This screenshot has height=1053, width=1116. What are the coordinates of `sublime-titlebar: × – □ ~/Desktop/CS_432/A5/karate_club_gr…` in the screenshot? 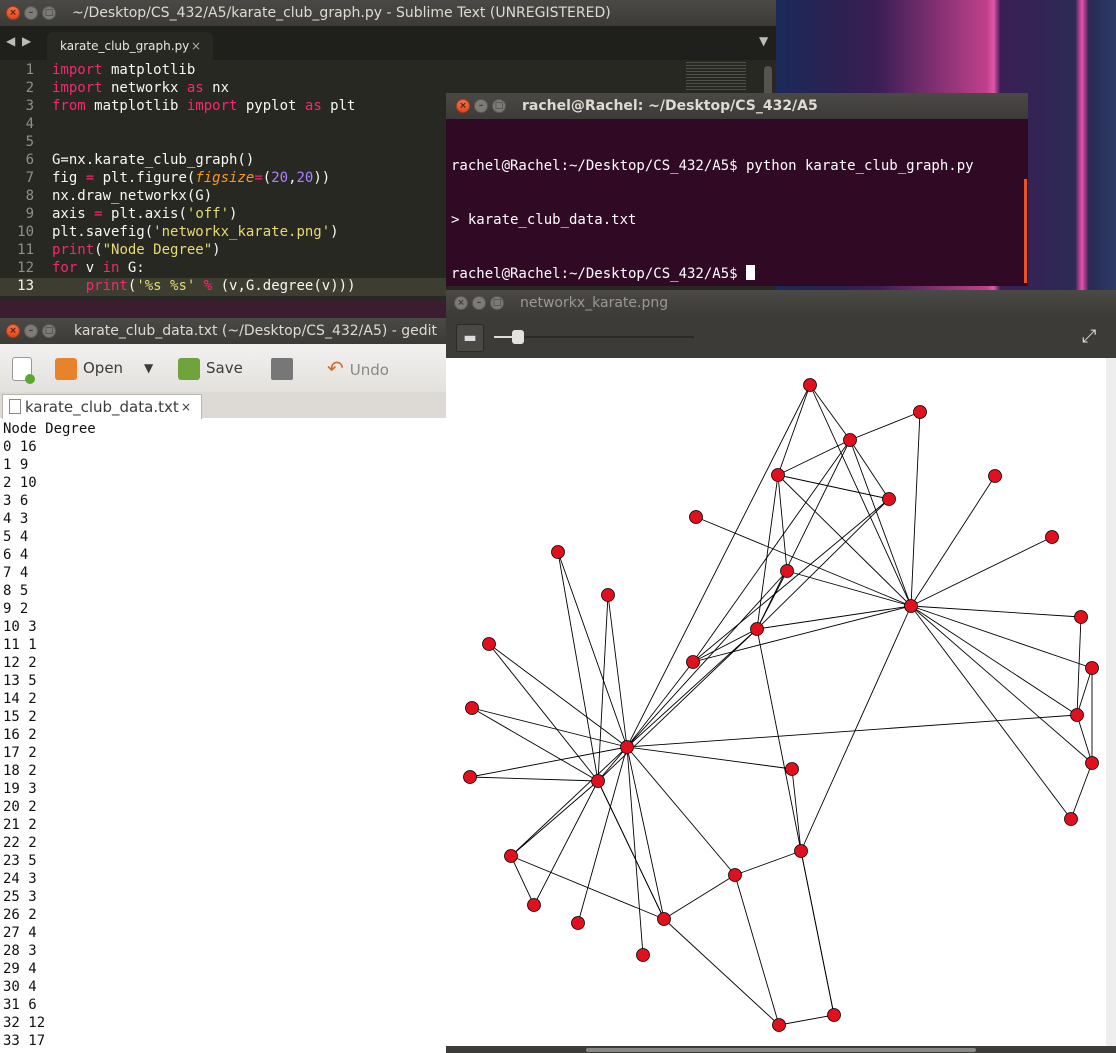 It's located at (388, 13).